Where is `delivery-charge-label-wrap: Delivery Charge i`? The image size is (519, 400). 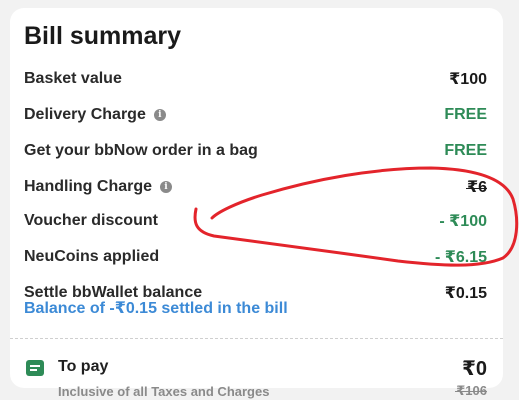
delivery-charge-label-wrap: Delivery Charge i is located at coordinates (95, 115).